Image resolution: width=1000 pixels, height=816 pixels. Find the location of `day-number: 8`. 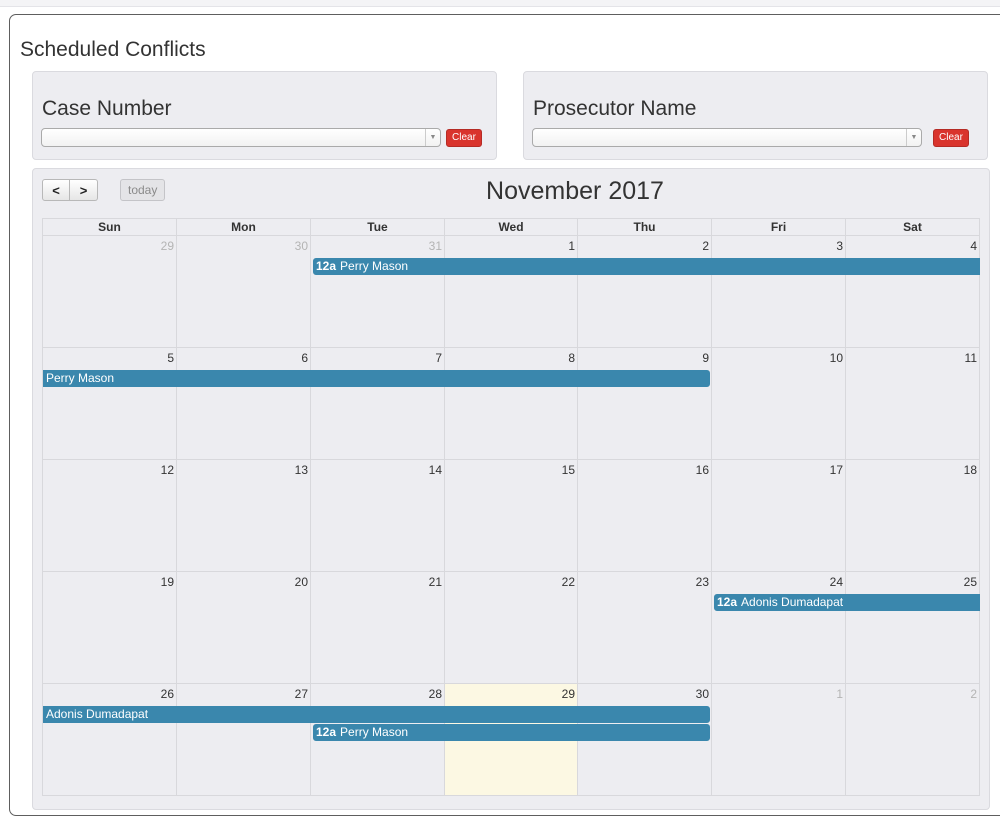

day-number: 8 is located at coordinates (571, 358).